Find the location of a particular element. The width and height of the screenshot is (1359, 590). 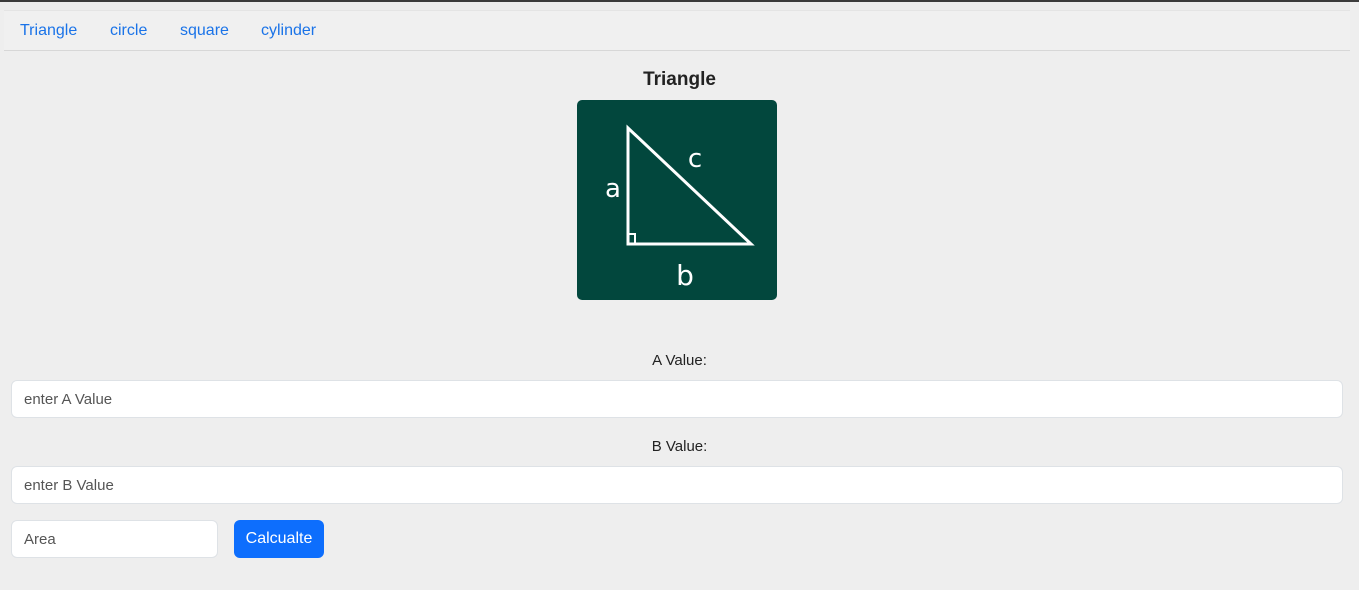

triangle-diagram: a b c is located at coordinates (677, 200).